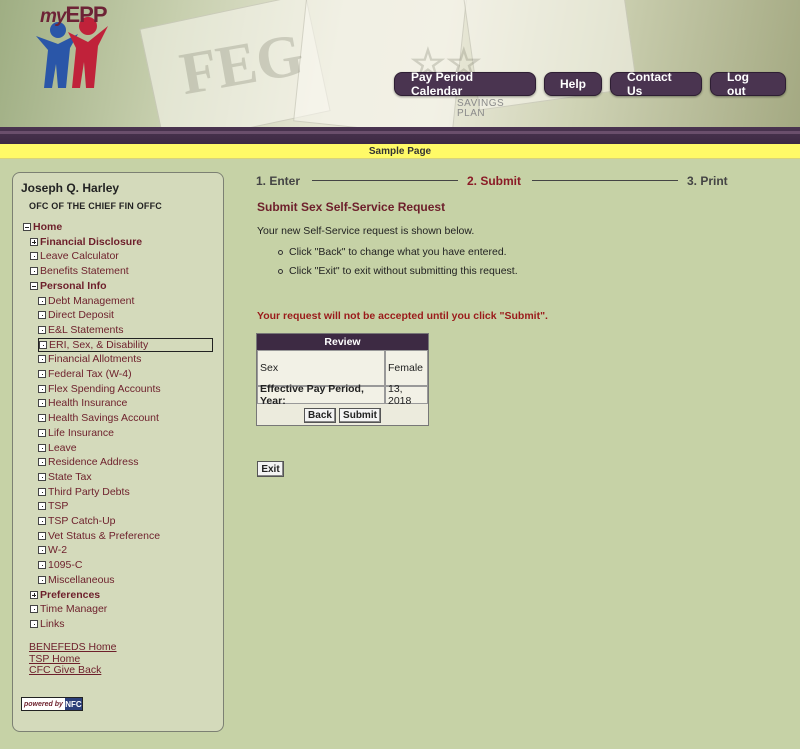 The image size is (800, 749). What do you see at coordinates (494, 181) in the screenshot?
I see `step-submit: 2. Submit` at bounding box center [494, 181].